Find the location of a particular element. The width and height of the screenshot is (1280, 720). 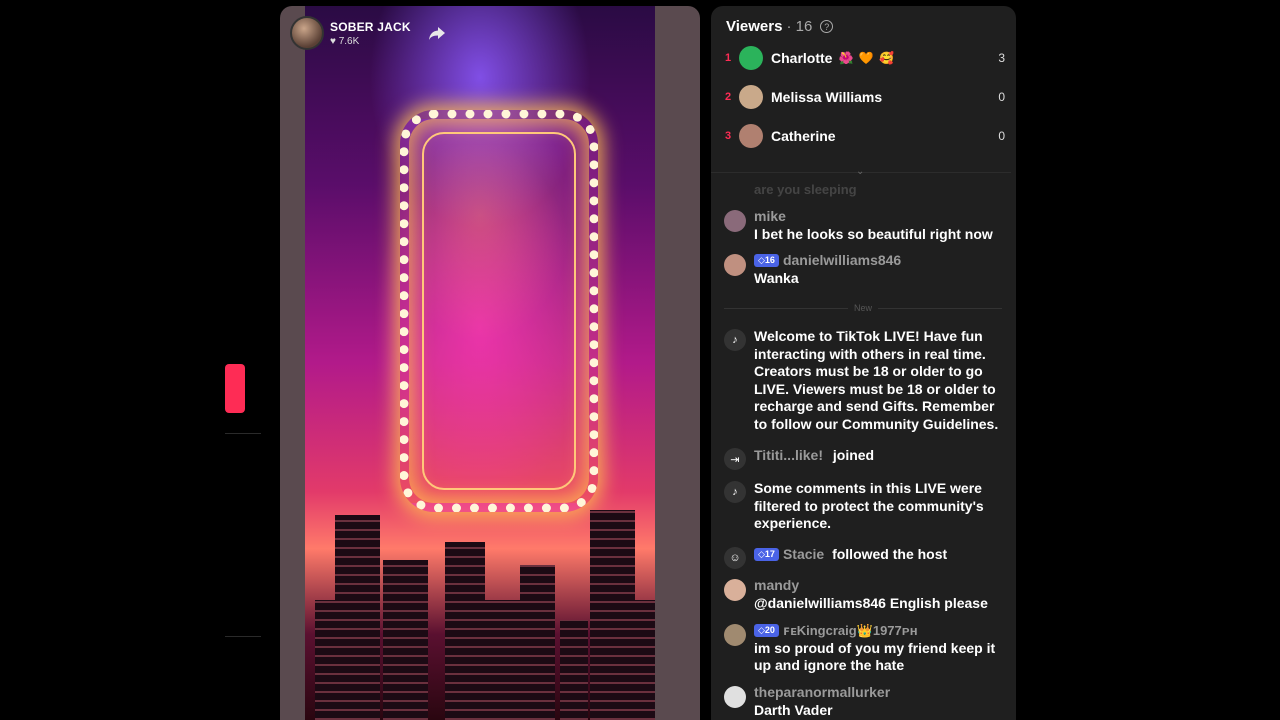

chevron-down-icon: ⌄ is located at coordinates (860, 171).